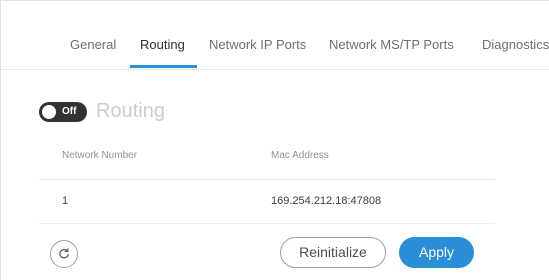 Image resolution: width=549 pixels, height=280 pixels. Describe the element at coordinates (436, 252) in the screenshot. I see `apply-button: Apply` at that location.